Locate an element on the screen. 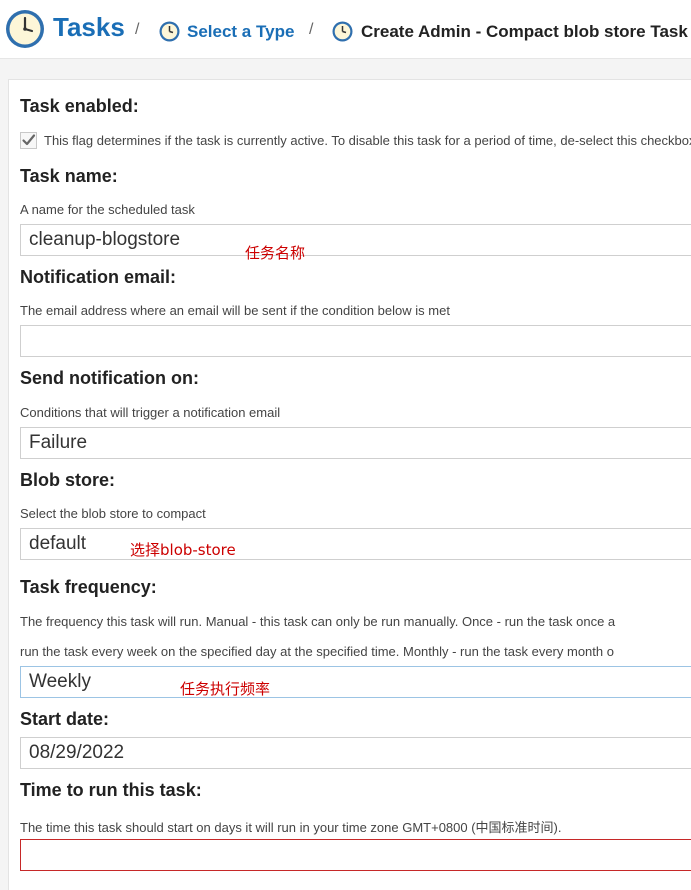 The image size is (691, 890). start-date-label: Start date: is located at coordinates (65, 719).